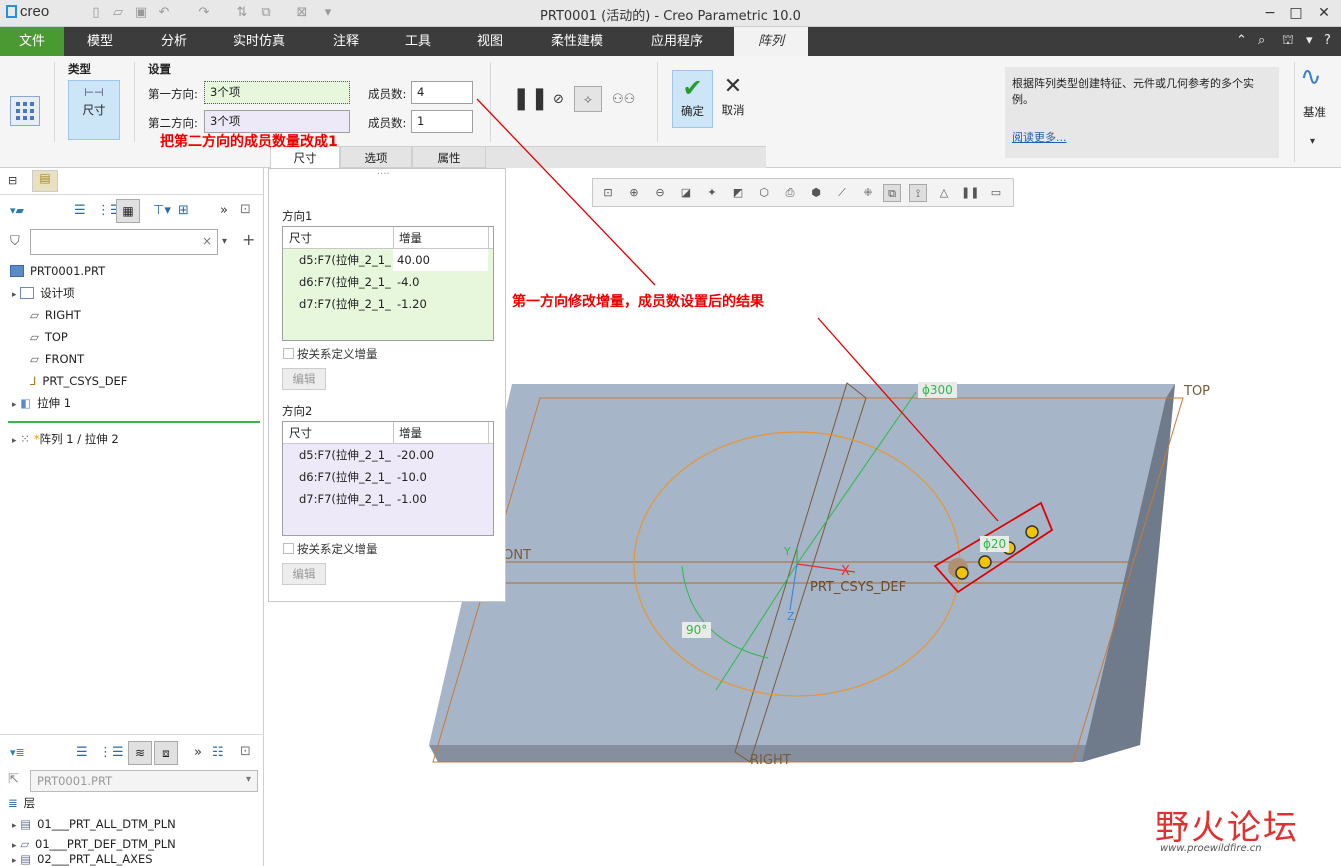  Describe the element at coordinates (845, 571) in the screenshot. I see `axis-x-label: X` at that location.